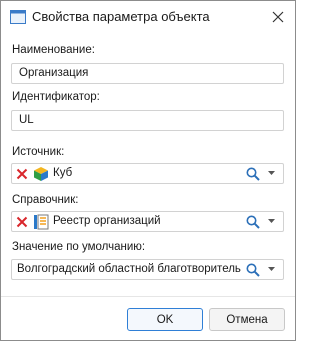 This screenshot has height=341, width=320. Describe the element at coordinates (63, 173) in the screenshot. I see `source-value: Куб` at that location.